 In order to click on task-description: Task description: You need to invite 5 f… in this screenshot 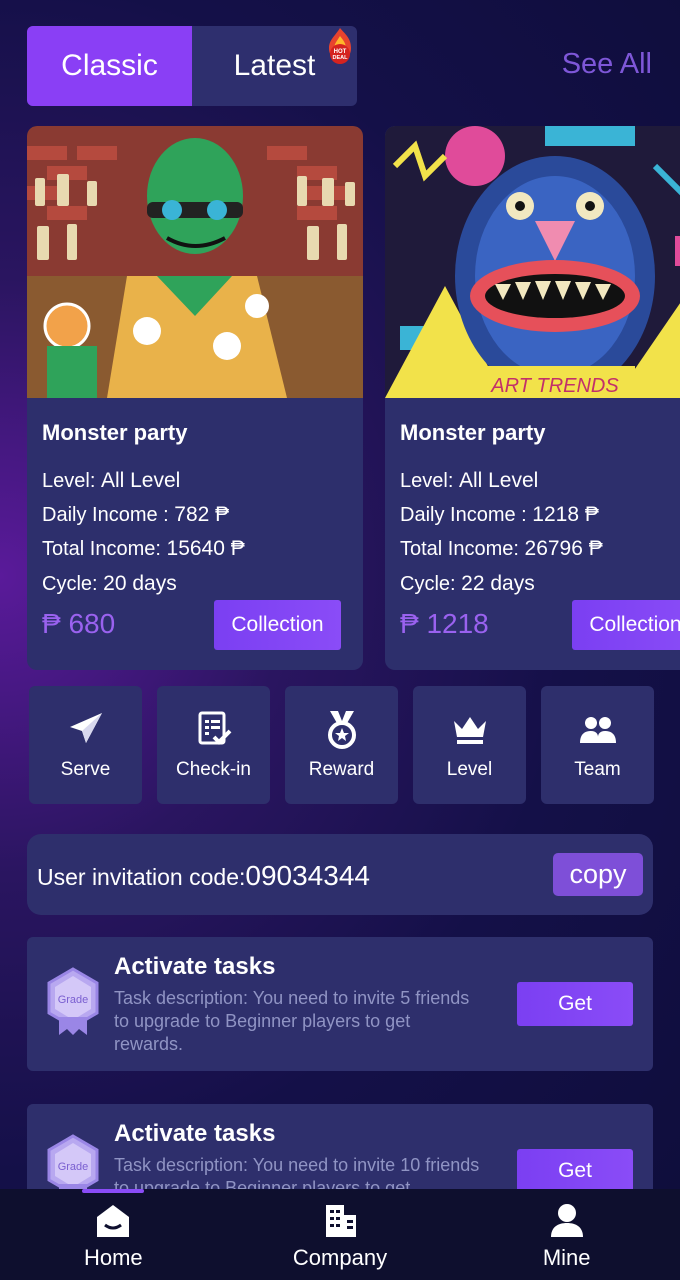, I will do `click(292, 1021)`.